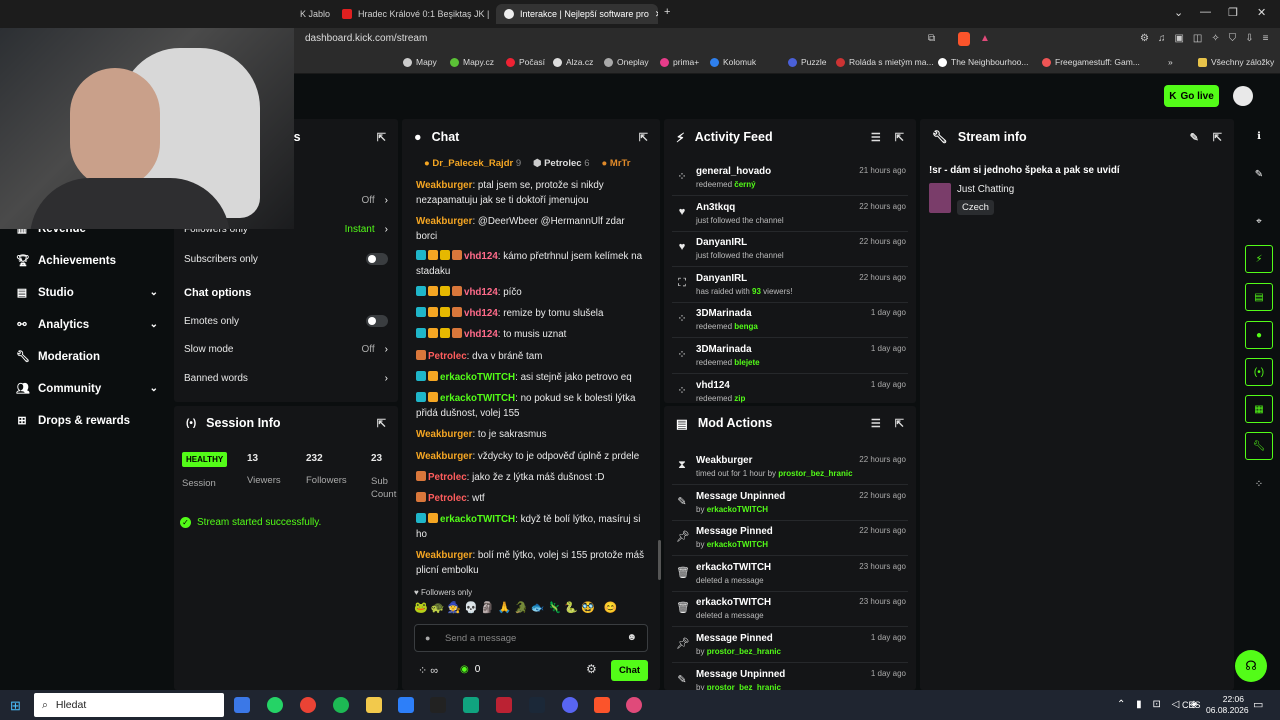 The width and height of the screenshot is (1280, 720). I want to click on emotes-only-toggle, so click(377, 321).